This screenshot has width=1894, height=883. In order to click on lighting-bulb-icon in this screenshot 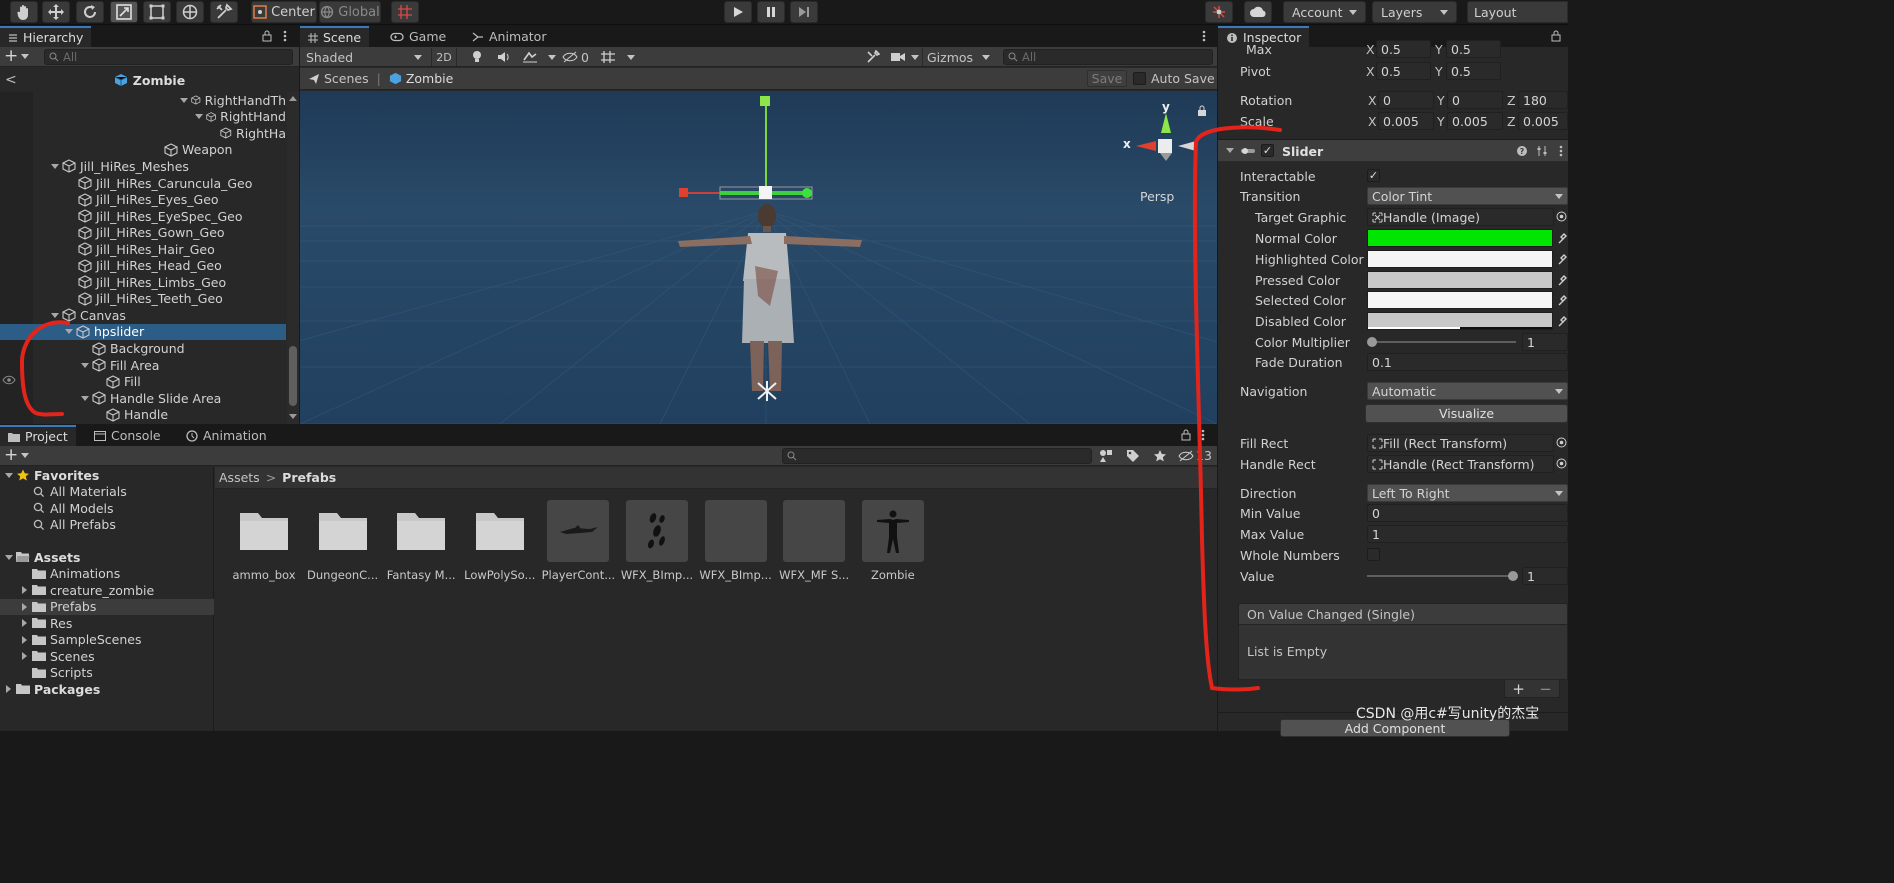, I will do `click(477, 57)`.